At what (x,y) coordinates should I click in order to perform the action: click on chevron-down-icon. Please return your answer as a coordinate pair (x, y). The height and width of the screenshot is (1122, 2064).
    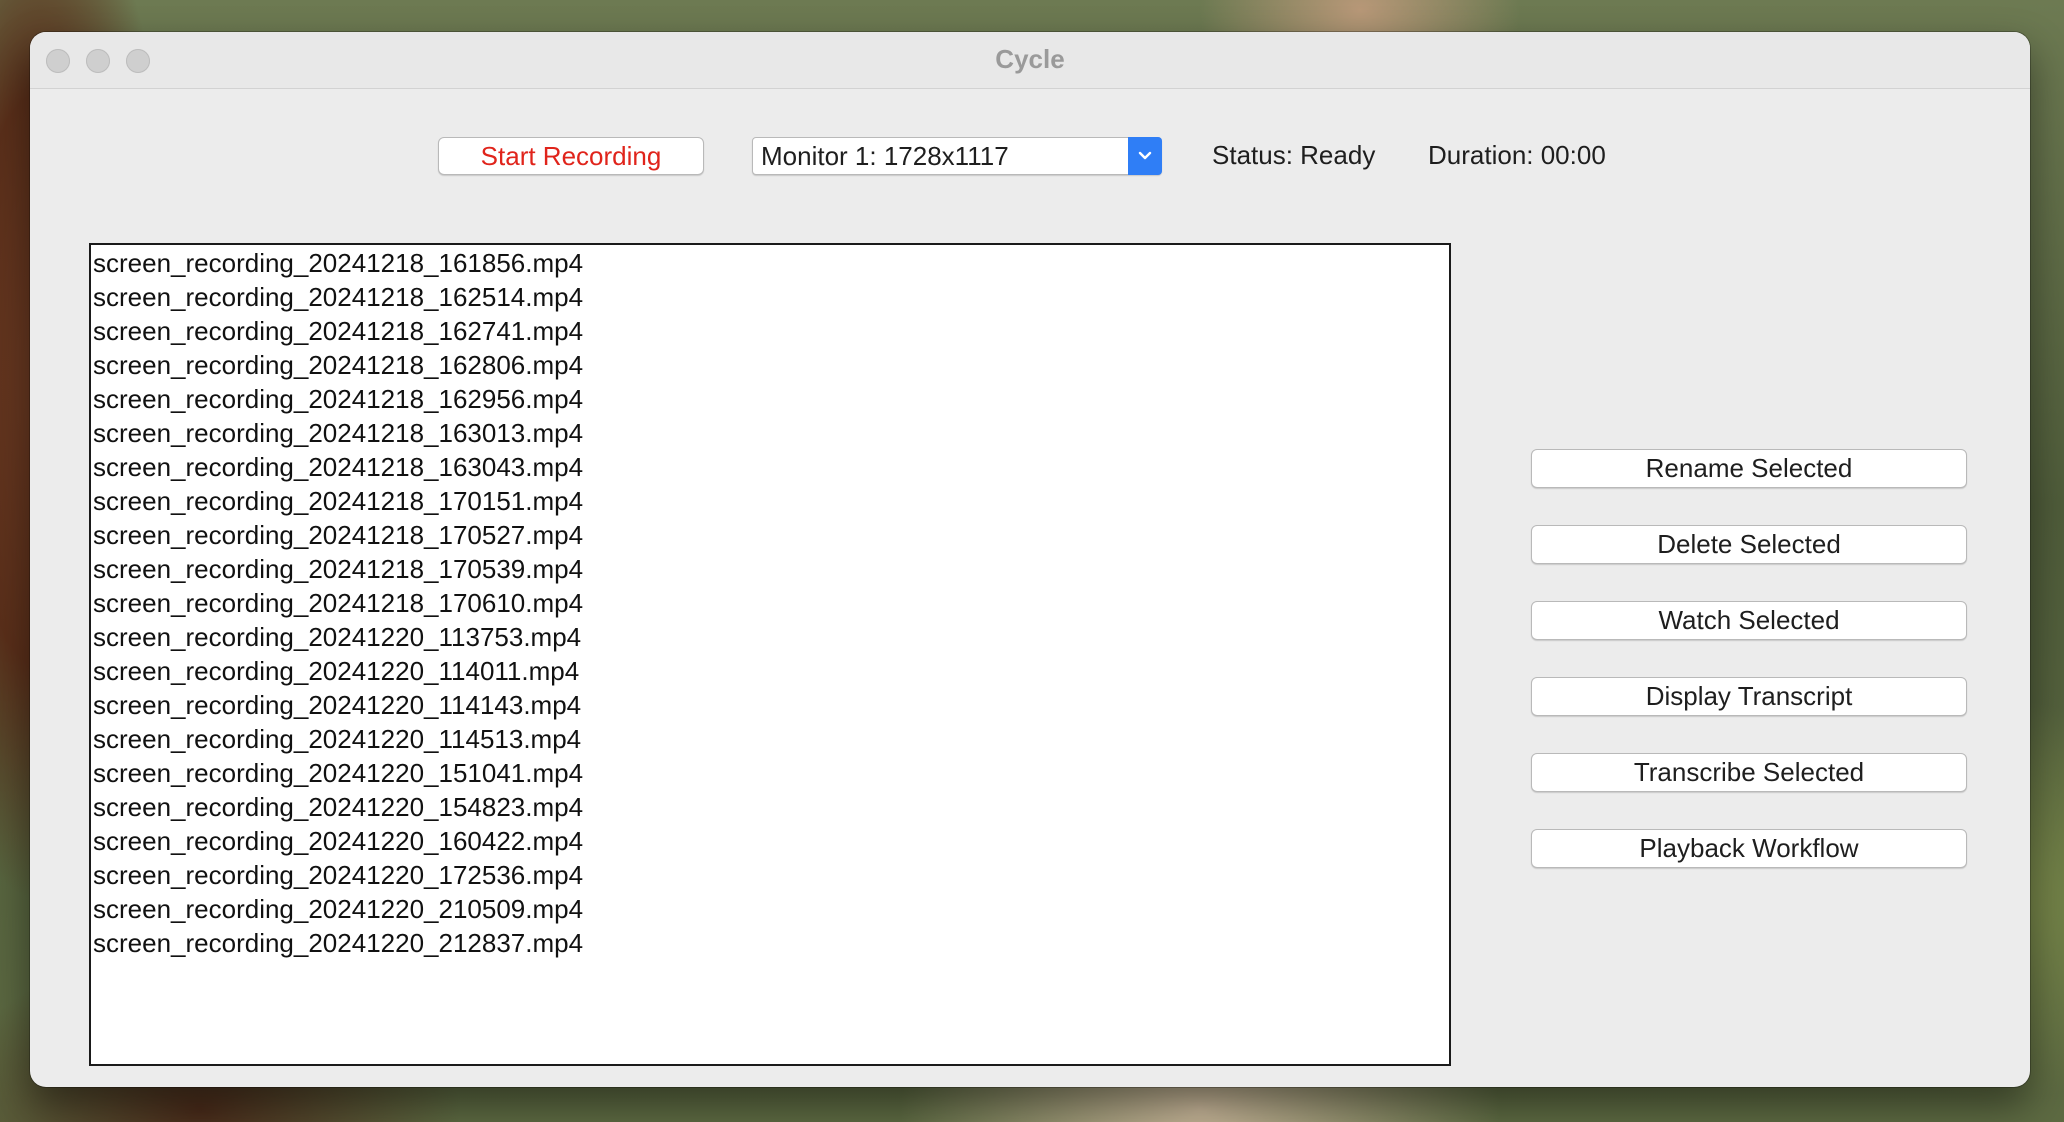
    Looking at the image, I should click on (1145, 155).